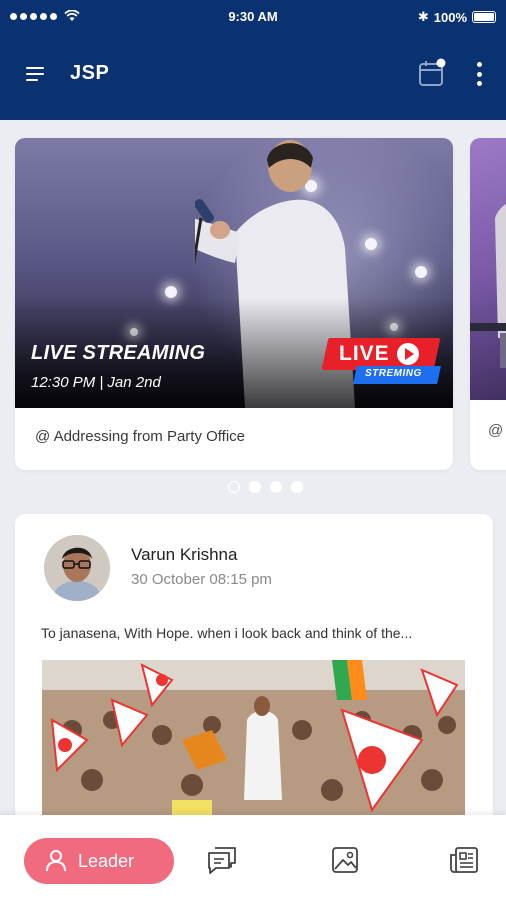 The width and height of the screenshot is (506, 900). What do you see at coordinates (408, 354) in the screenshot?
I see `play-icon` at bounding box center [408, 354].